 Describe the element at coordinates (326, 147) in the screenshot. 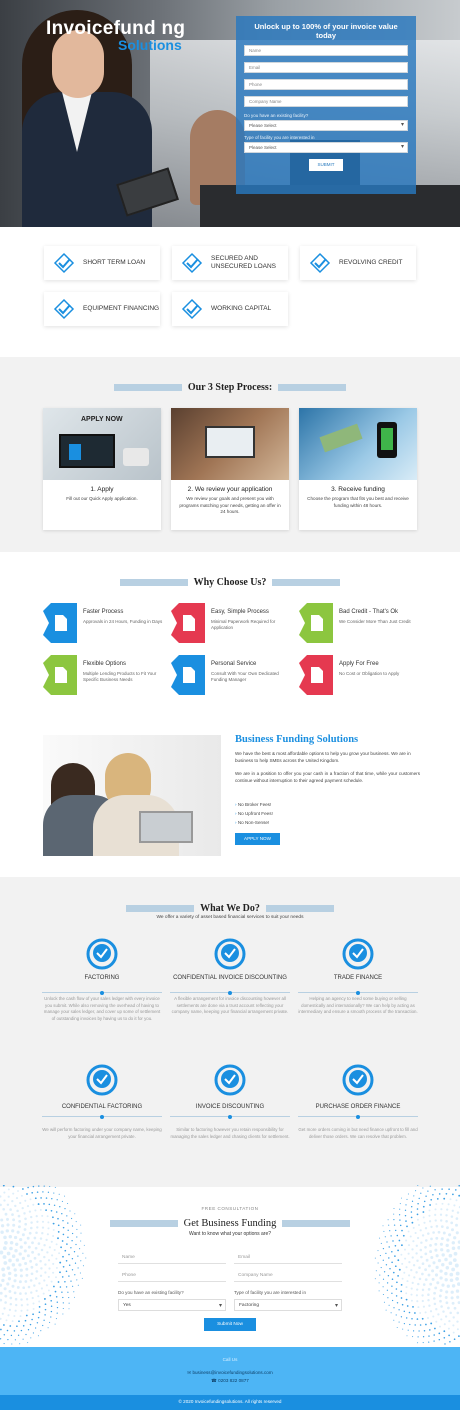

I see `hero-facility-type-select: Please Select` at that location.